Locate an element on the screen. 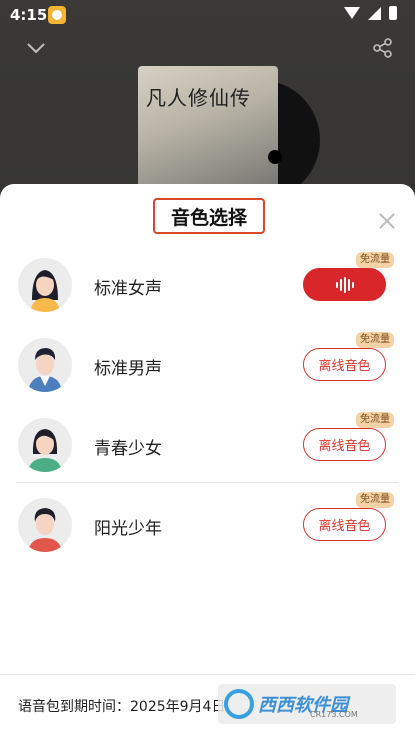 The width and height of the screenshot is (415, 738). girl-avatar-icon is located at coordinates (45, 445).